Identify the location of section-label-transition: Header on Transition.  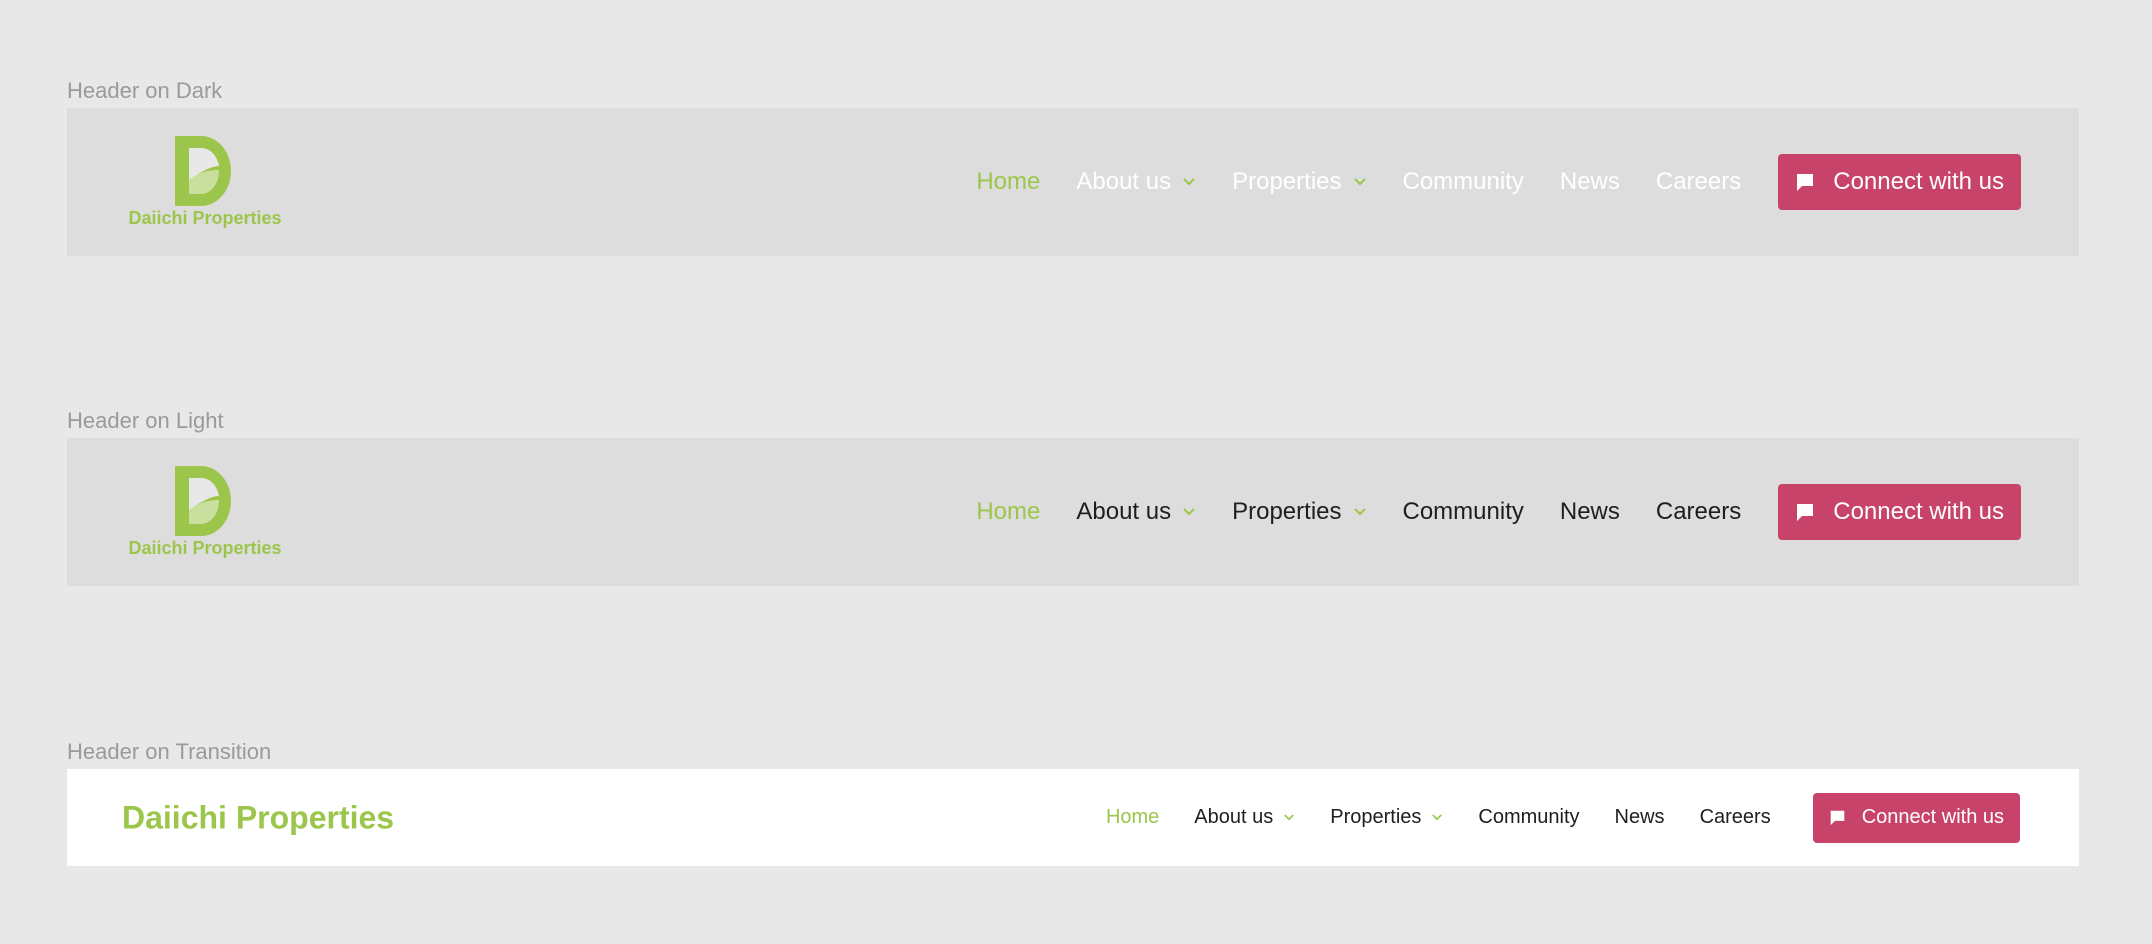
(169, 751).